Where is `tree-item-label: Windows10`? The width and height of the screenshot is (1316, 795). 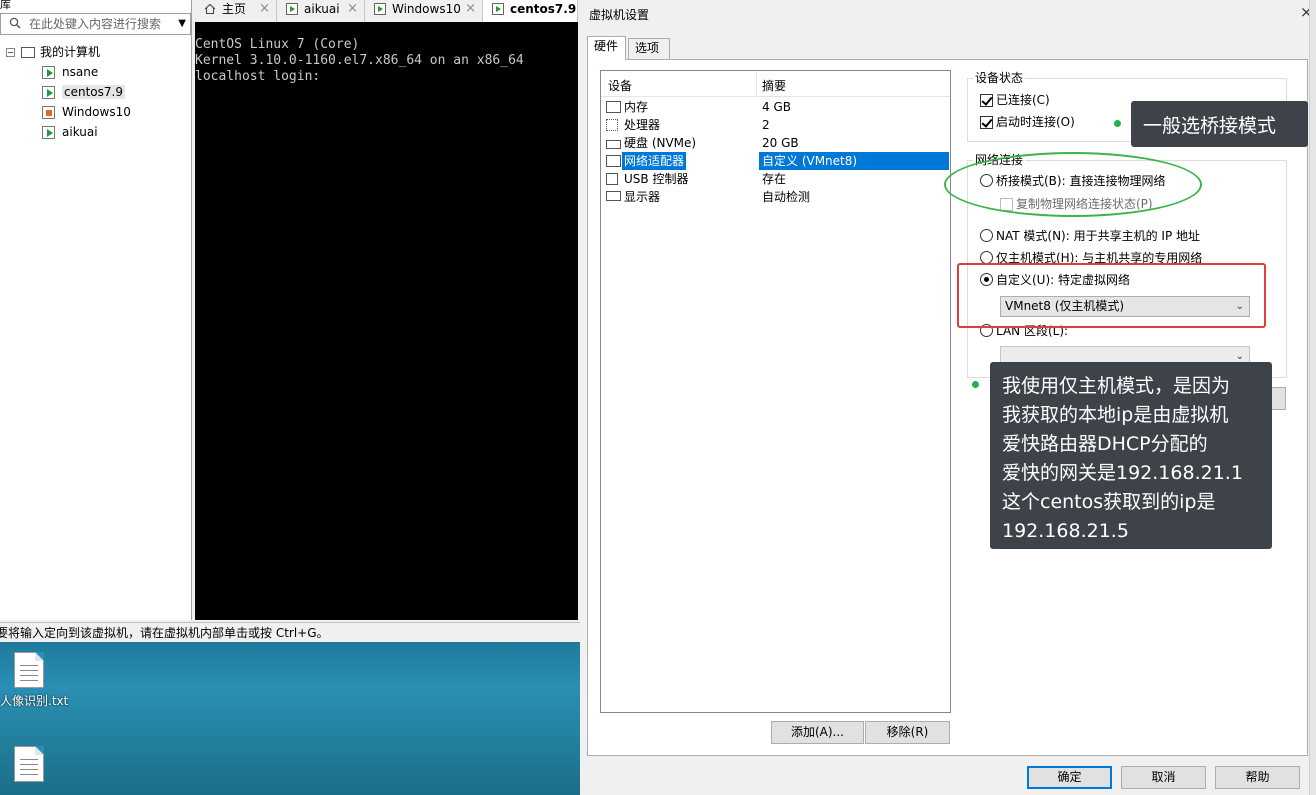 tree-item-label: Windows10 is located at coordinates (96, 112).